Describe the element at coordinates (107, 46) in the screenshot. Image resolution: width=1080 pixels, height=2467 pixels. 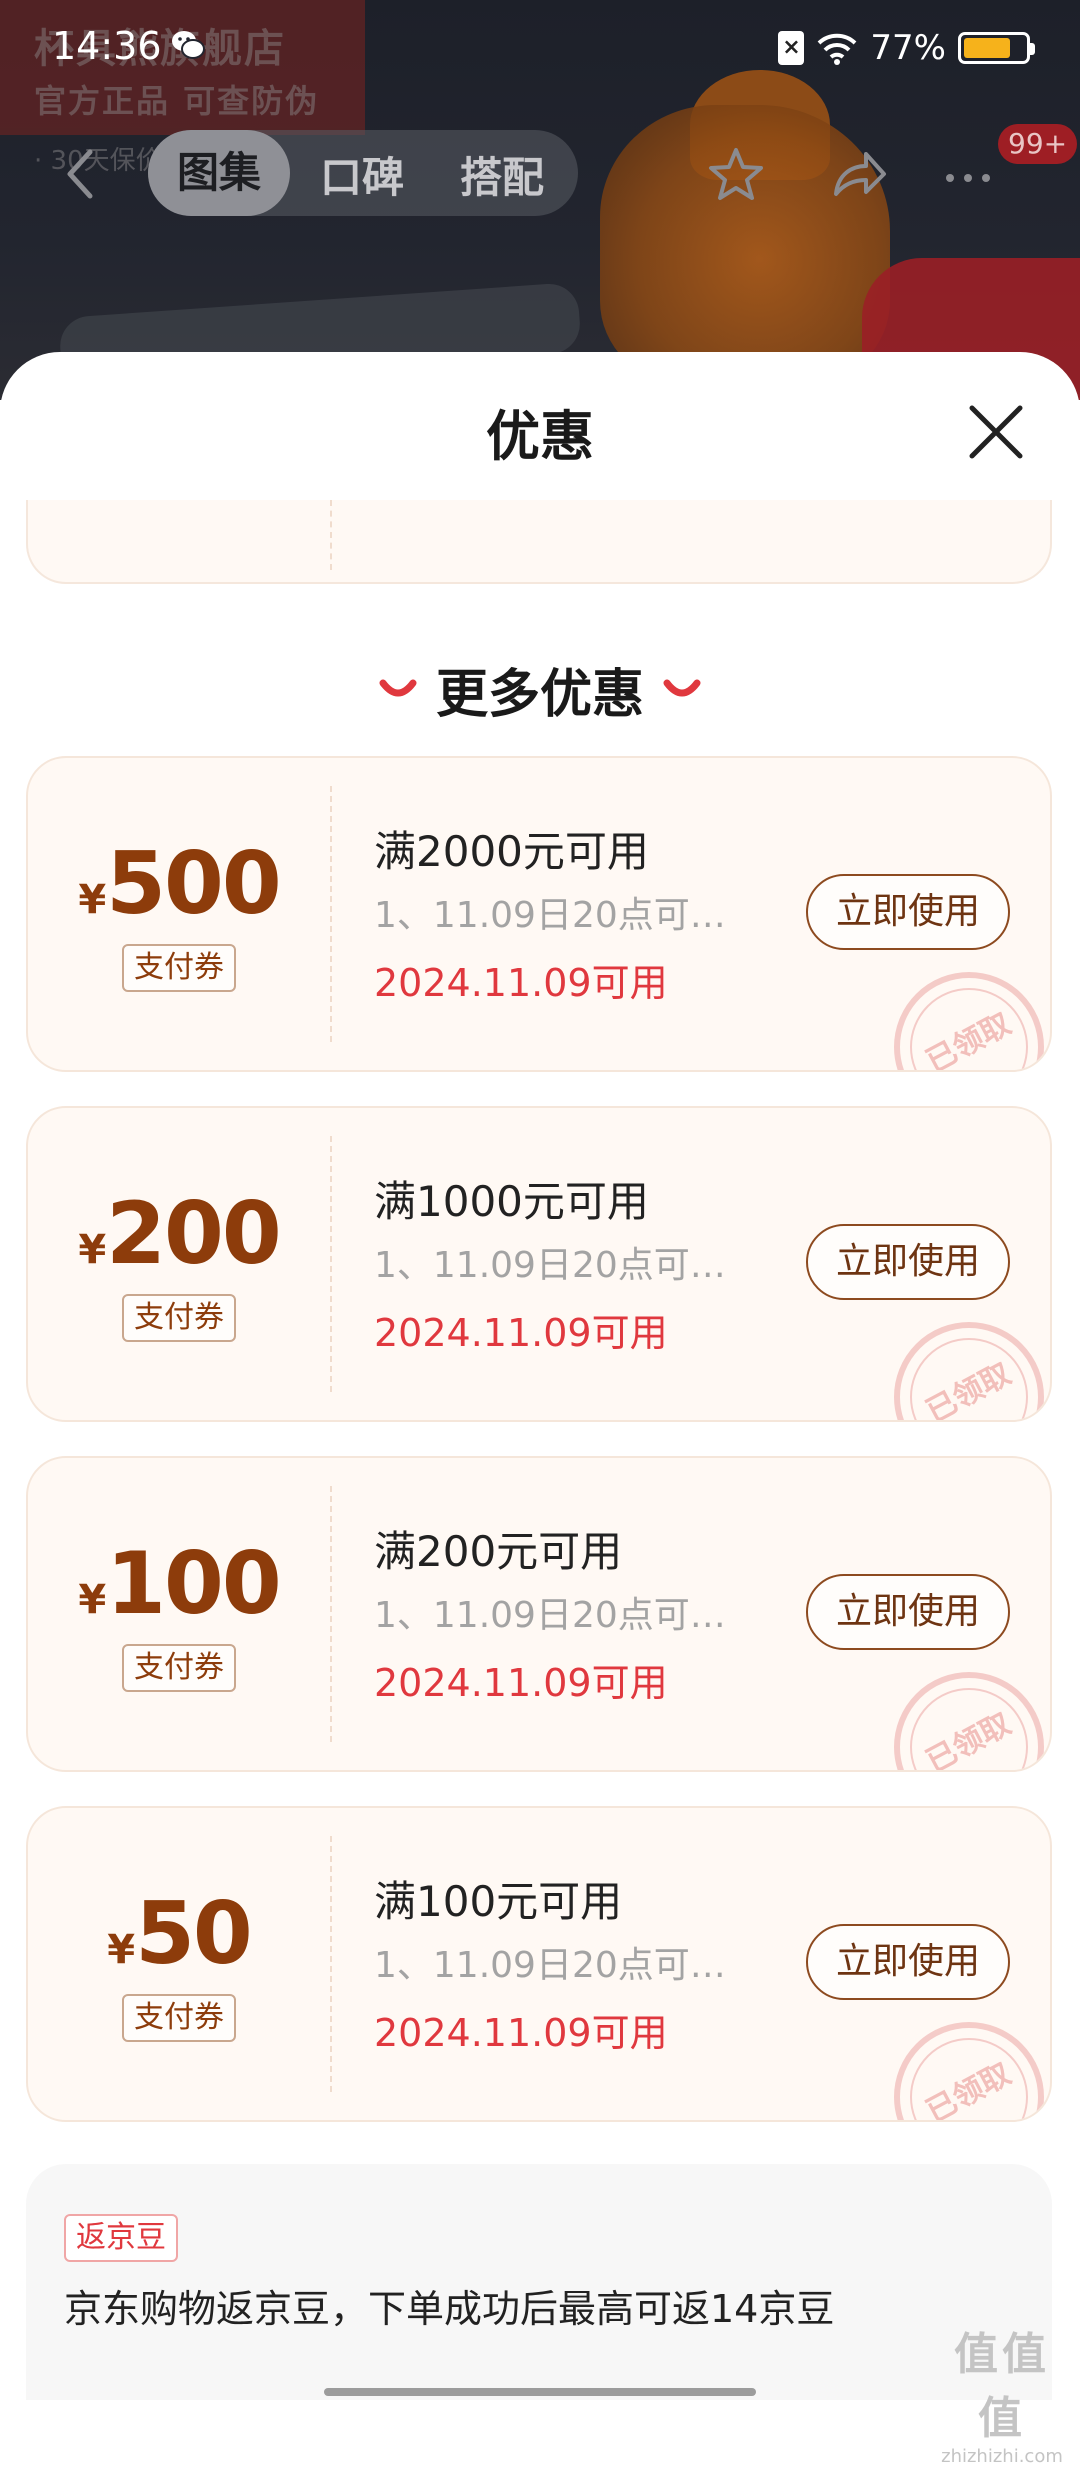
I see `status-time: 14:36` at that location.